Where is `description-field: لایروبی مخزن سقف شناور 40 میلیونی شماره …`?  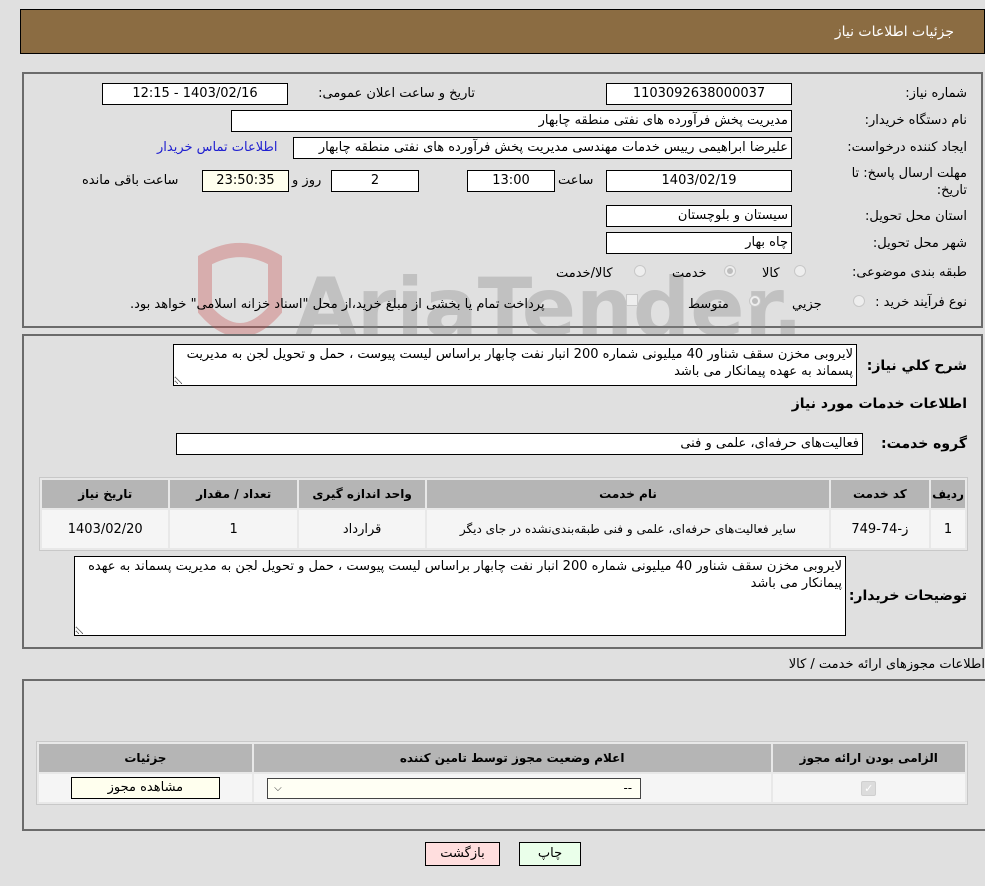 description-field: لایروبی مخزن سقف شناور 40 میلیونی شماره … is located at coordinates (515, 365).